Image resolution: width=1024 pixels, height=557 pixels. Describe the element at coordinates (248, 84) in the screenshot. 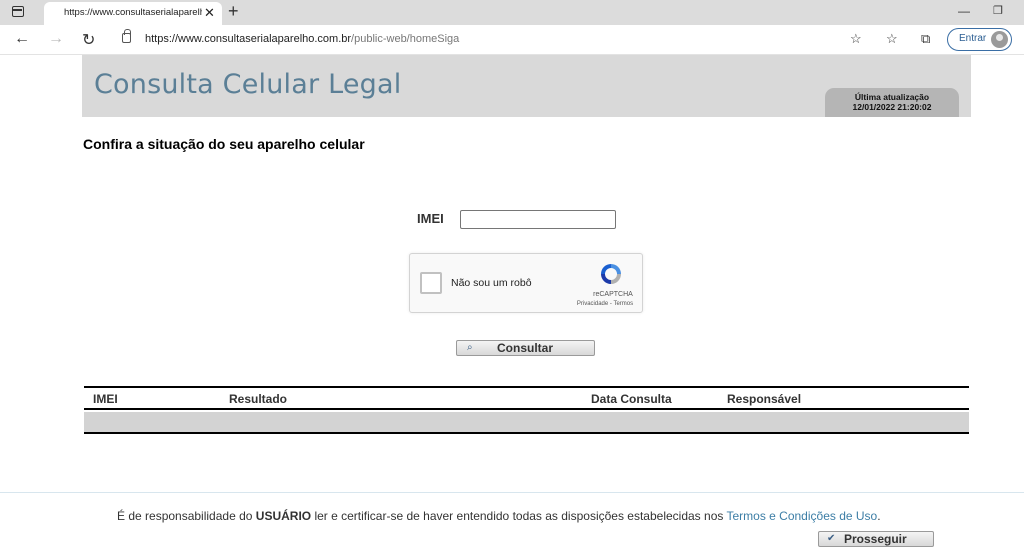

I see `site-title: Consulta Celular Legal` at that location.